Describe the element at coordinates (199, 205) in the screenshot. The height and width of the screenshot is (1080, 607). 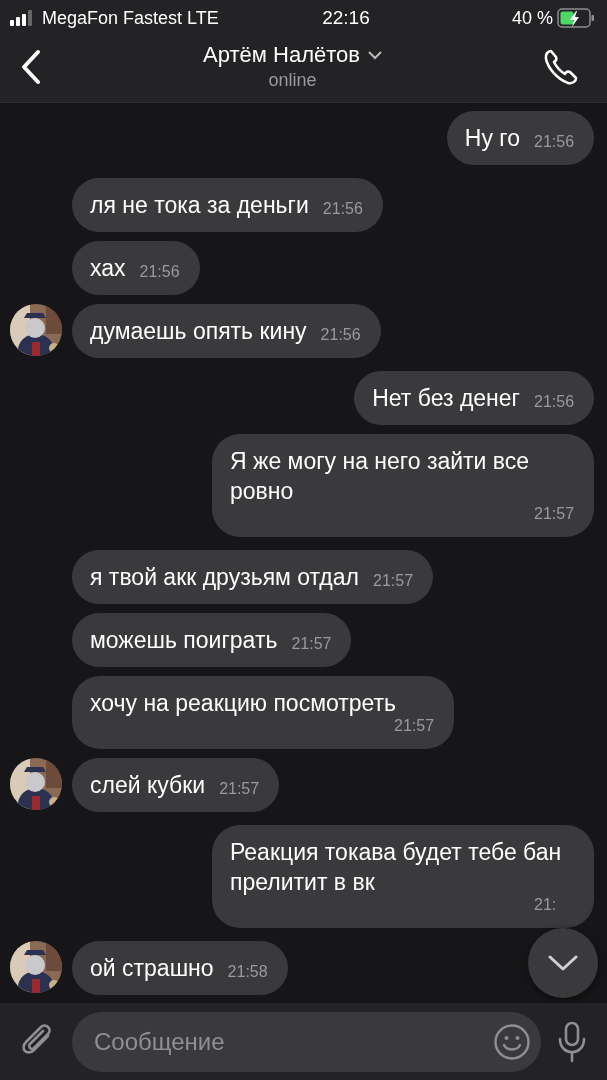
I see `message-text: ля не тока за деньги` at that location.